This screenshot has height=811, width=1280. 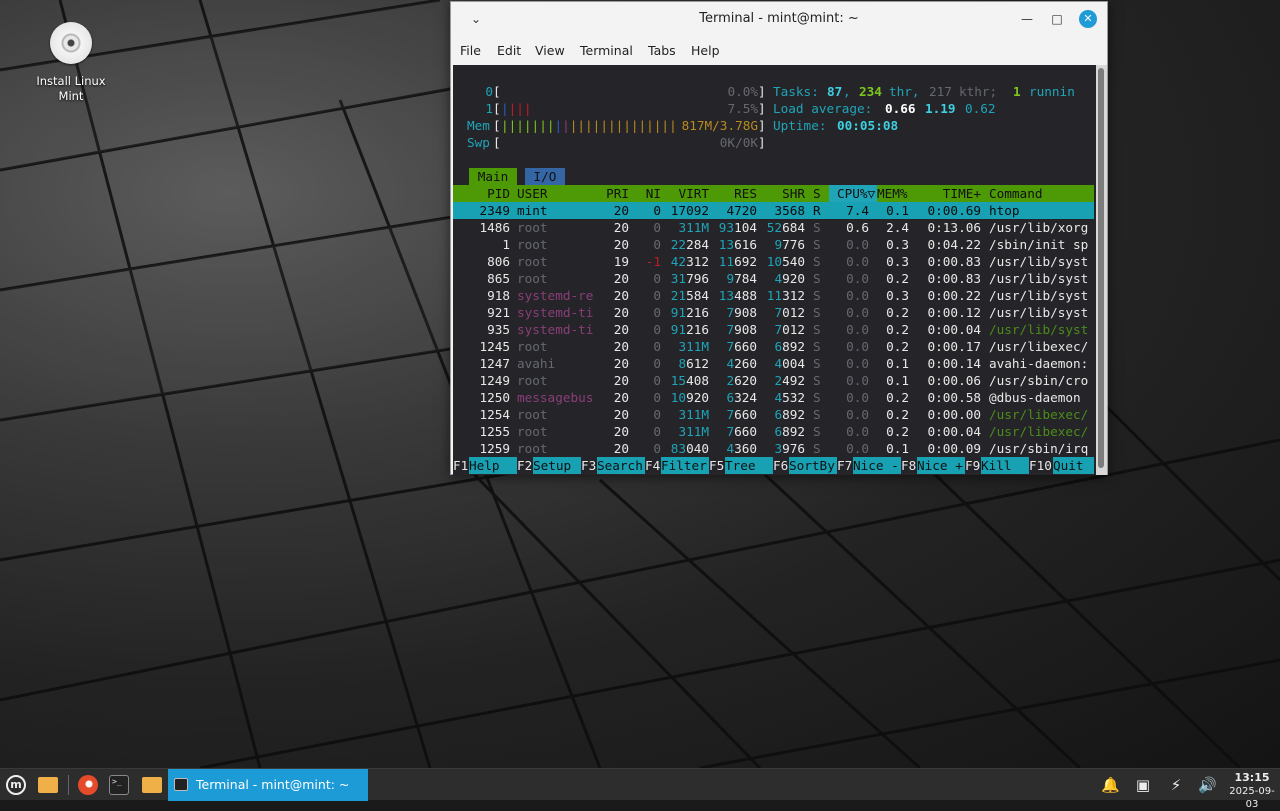 I want to click on cell-mem: 0.2, so click(x=897, y=431).